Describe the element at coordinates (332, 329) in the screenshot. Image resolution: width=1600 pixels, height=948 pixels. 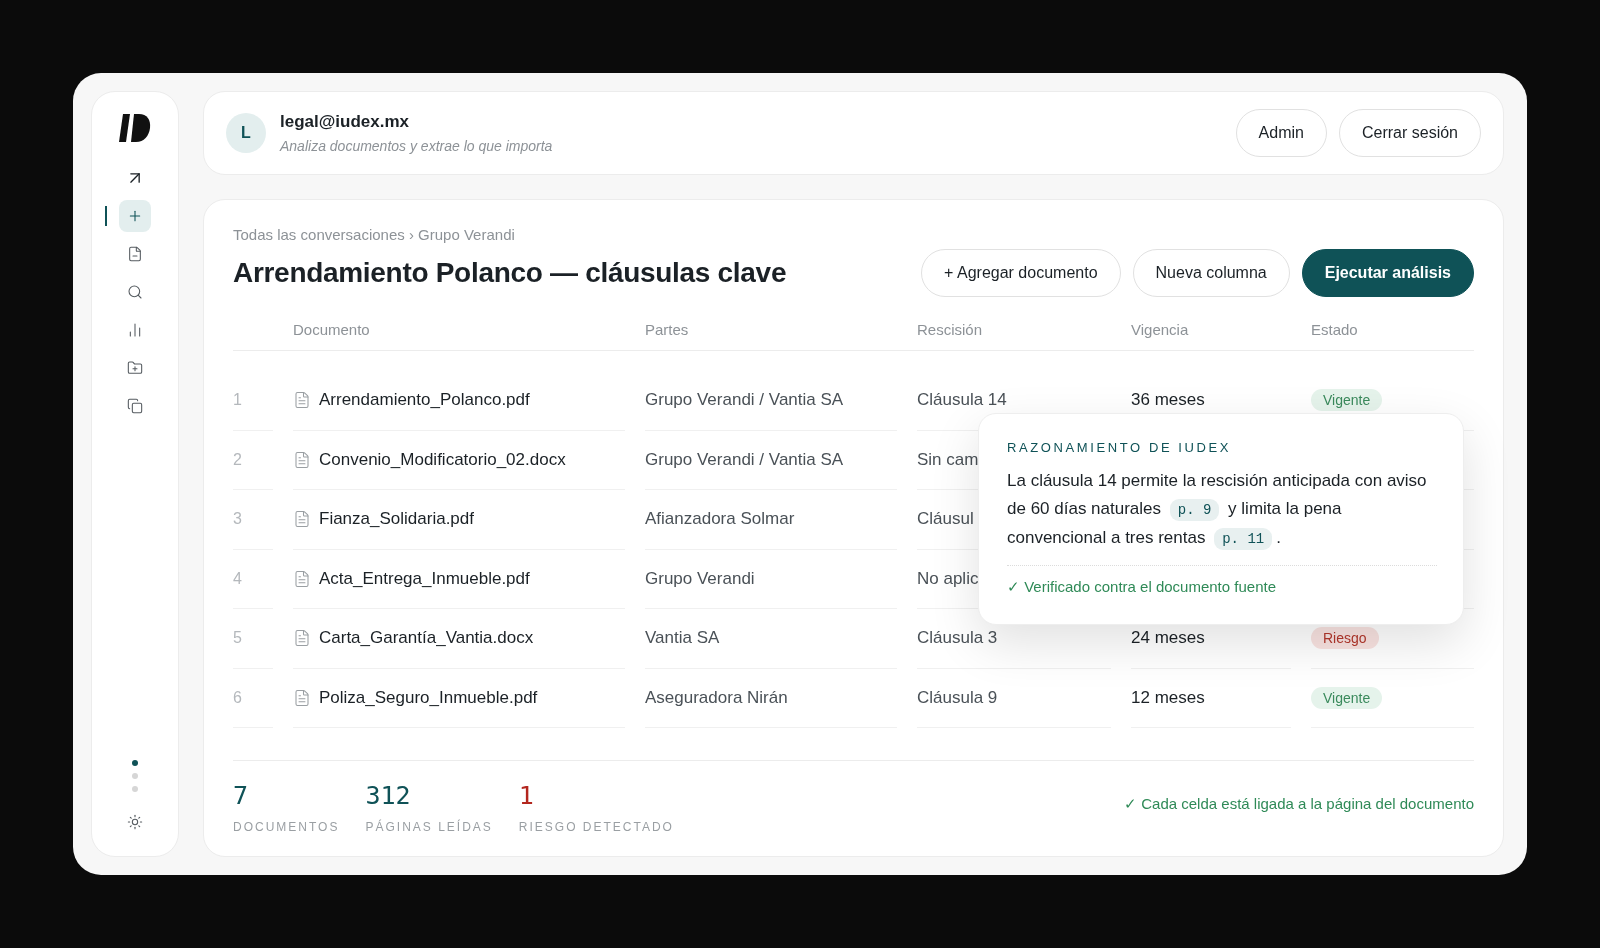
I see `column-header: Documento` at that location.